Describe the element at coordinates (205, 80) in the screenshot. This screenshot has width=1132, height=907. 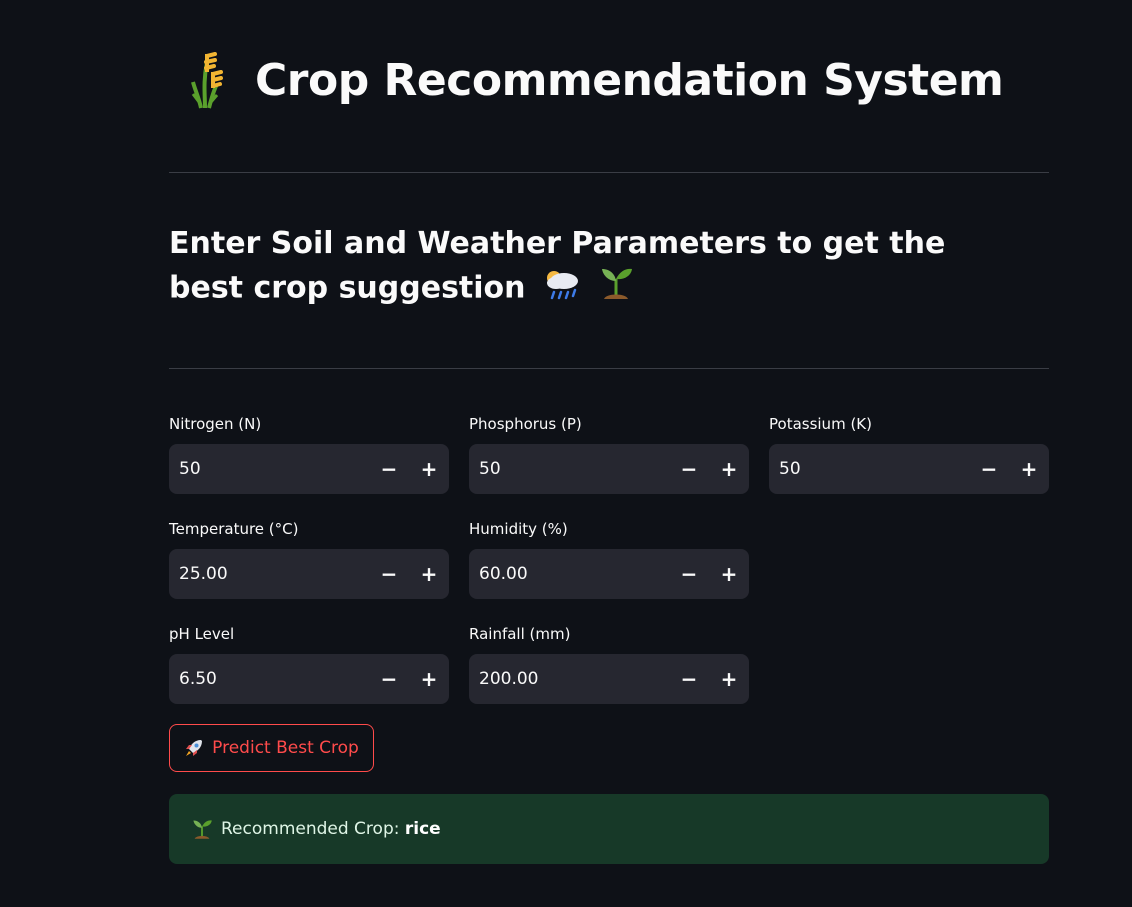
I see `sheaf-of-rice-icon` at that location.